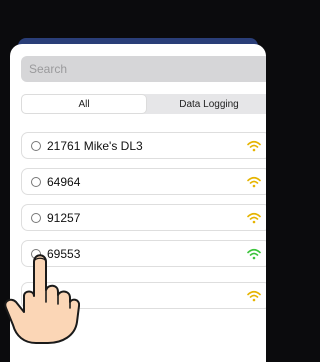  What do you see at coordinates (84, 104) in the screenshot?
I see `tab-all: All` at bounding box center [84, 104].